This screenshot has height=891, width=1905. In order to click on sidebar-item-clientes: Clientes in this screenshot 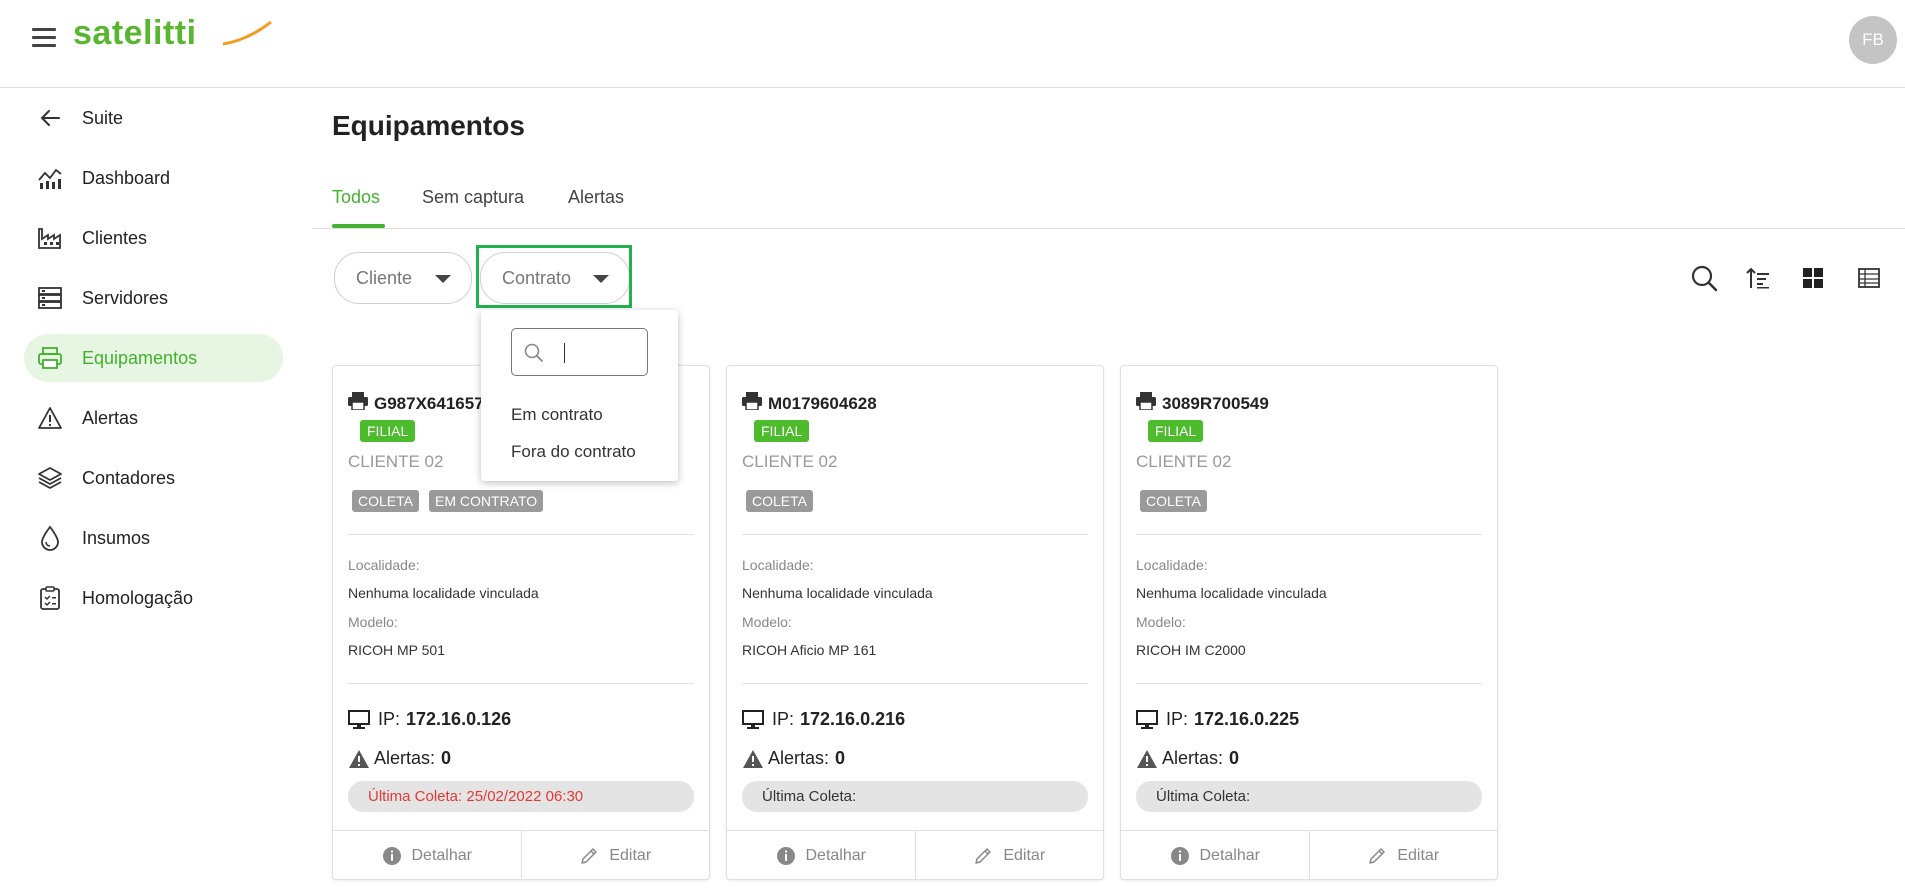, I will do `click(153, 238)`.